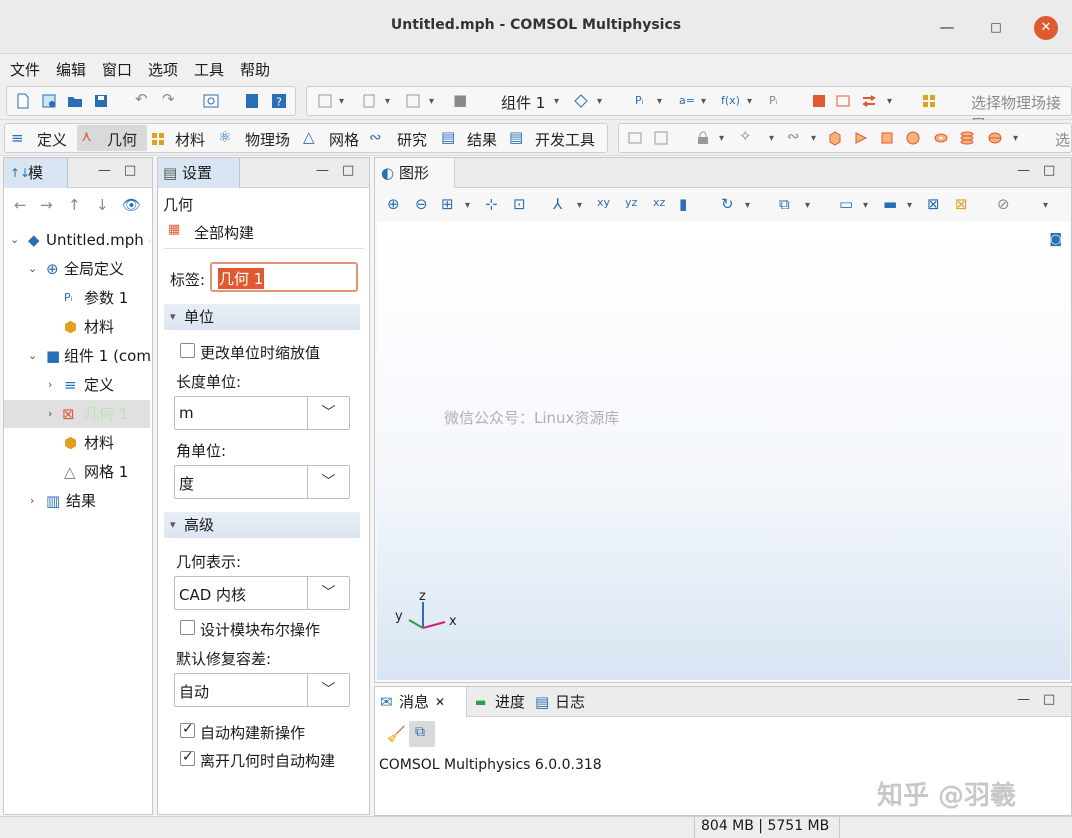 This screenshot has height=838, width=1072. What do you see at coordinates (703, 138) in the screenshot?
I see `lock-icon` at bounding box center [703, 138].